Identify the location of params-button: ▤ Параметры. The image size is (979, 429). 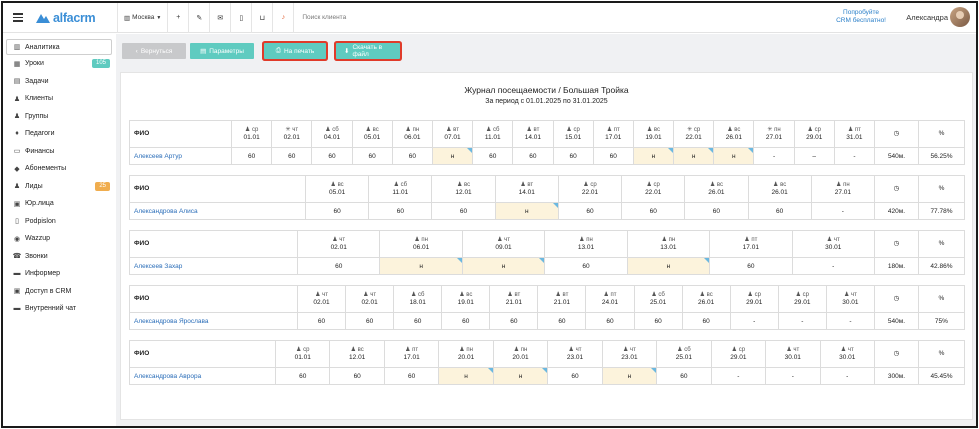
(222, 51).